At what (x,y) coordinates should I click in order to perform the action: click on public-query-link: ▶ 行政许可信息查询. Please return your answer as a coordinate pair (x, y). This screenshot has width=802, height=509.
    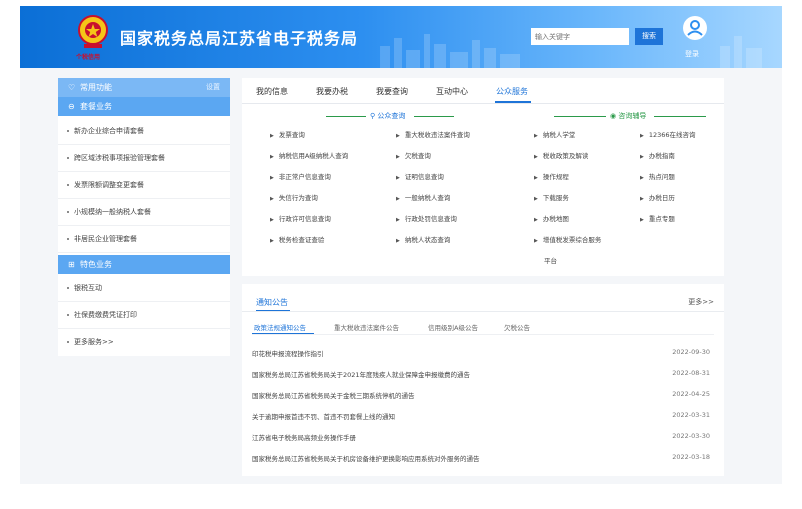
    Looking at the image, I should click on (300, 218).